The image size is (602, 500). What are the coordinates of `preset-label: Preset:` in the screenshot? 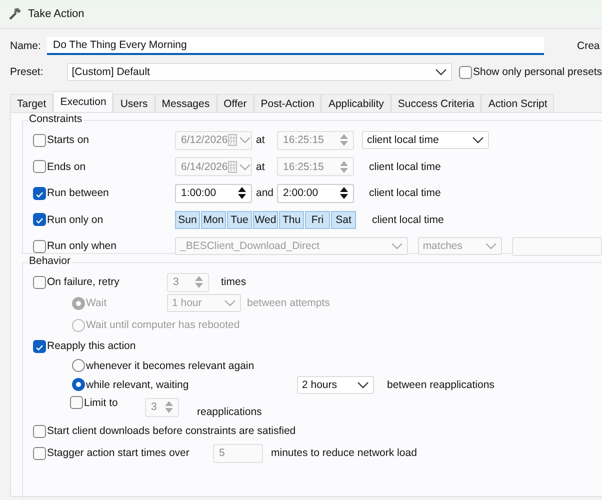 It's located at (27, 72).